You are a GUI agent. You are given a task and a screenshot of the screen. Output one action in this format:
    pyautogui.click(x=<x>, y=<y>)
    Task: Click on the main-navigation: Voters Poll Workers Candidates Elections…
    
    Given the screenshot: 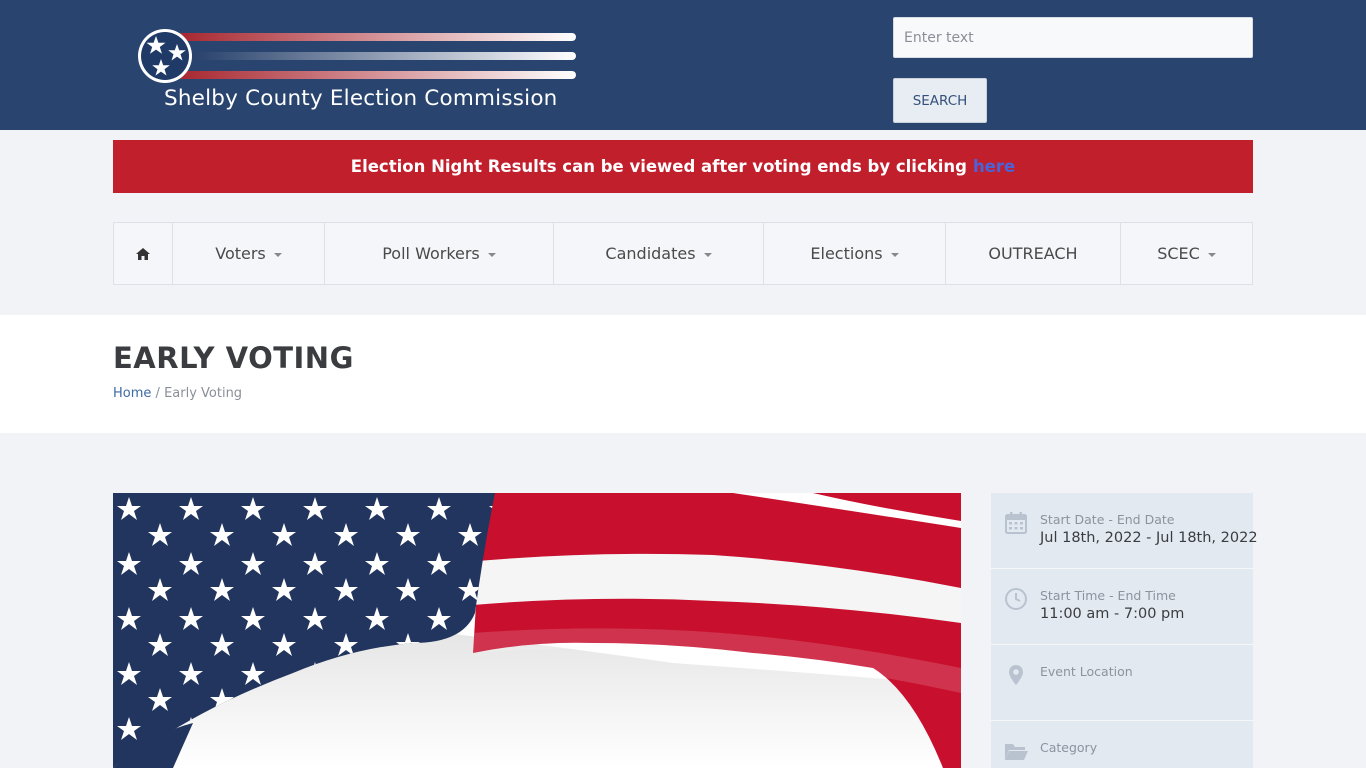 What is the action you would take?
    pyautogui.click(x=683, y=253)
    